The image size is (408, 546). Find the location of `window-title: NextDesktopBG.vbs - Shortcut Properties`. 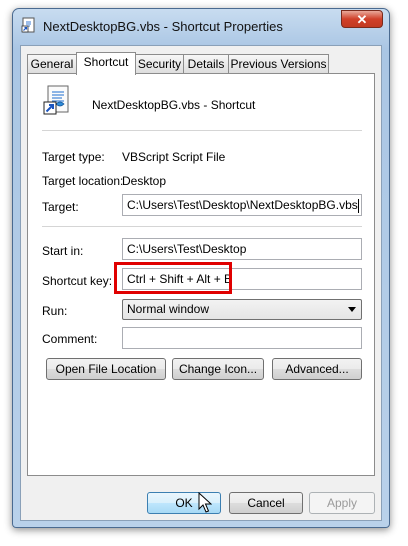

window-title: NextDesktopBG.vbs - Shortcut Properties is located at coordinates (163, 26).